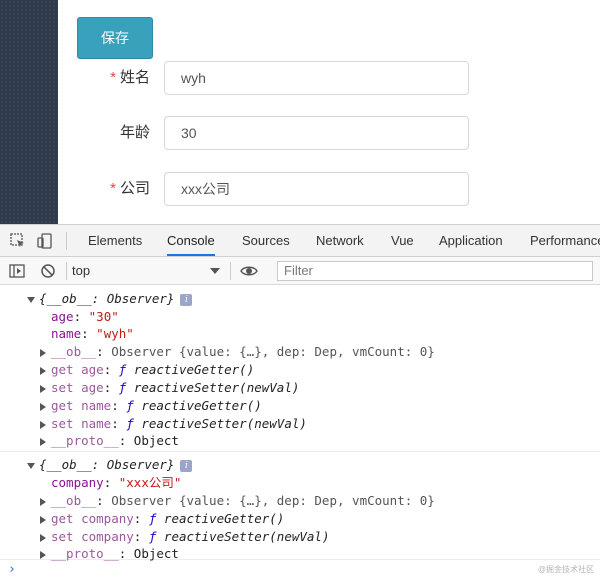 This screenshot has height=578, width=600. What do you see at coordinates (162, 519) in the screenshot?
I see `property-row: get company: ƒ reactiveGetter()` at bounding box center [162, 519].